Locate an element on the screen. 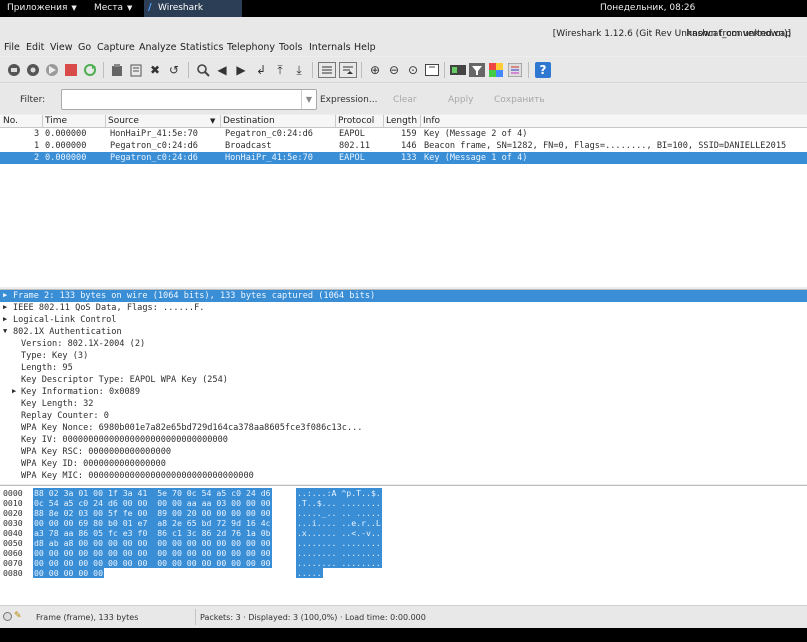  menu-analyze: Analyze is located at coordinates (157, 47).